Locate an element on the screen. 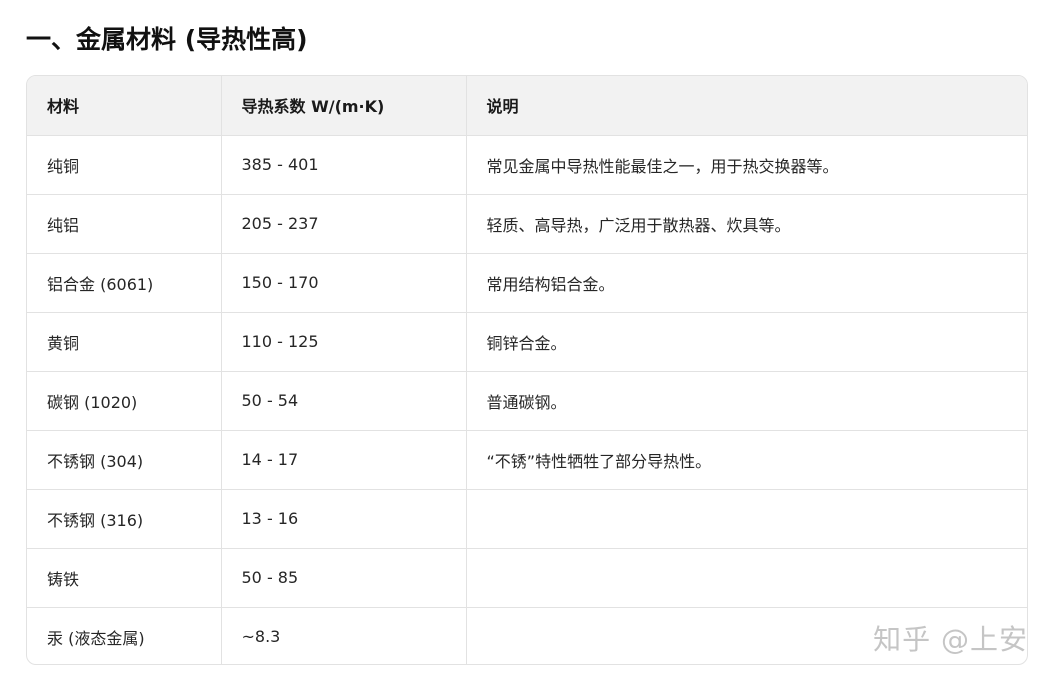 Image resolution: width=1056 pixels, height=680 pixels. table-header: 材料 导热系数 W/(m·K) 说明 is located at coordinates (527, 106).